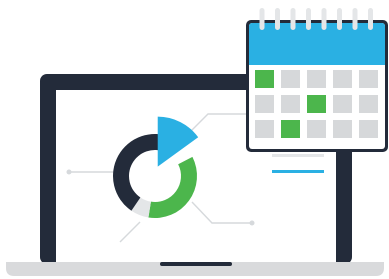 The width and height of the screenshot is (389, 279). I want to click on screen-bar-blue, so click(298, 171).